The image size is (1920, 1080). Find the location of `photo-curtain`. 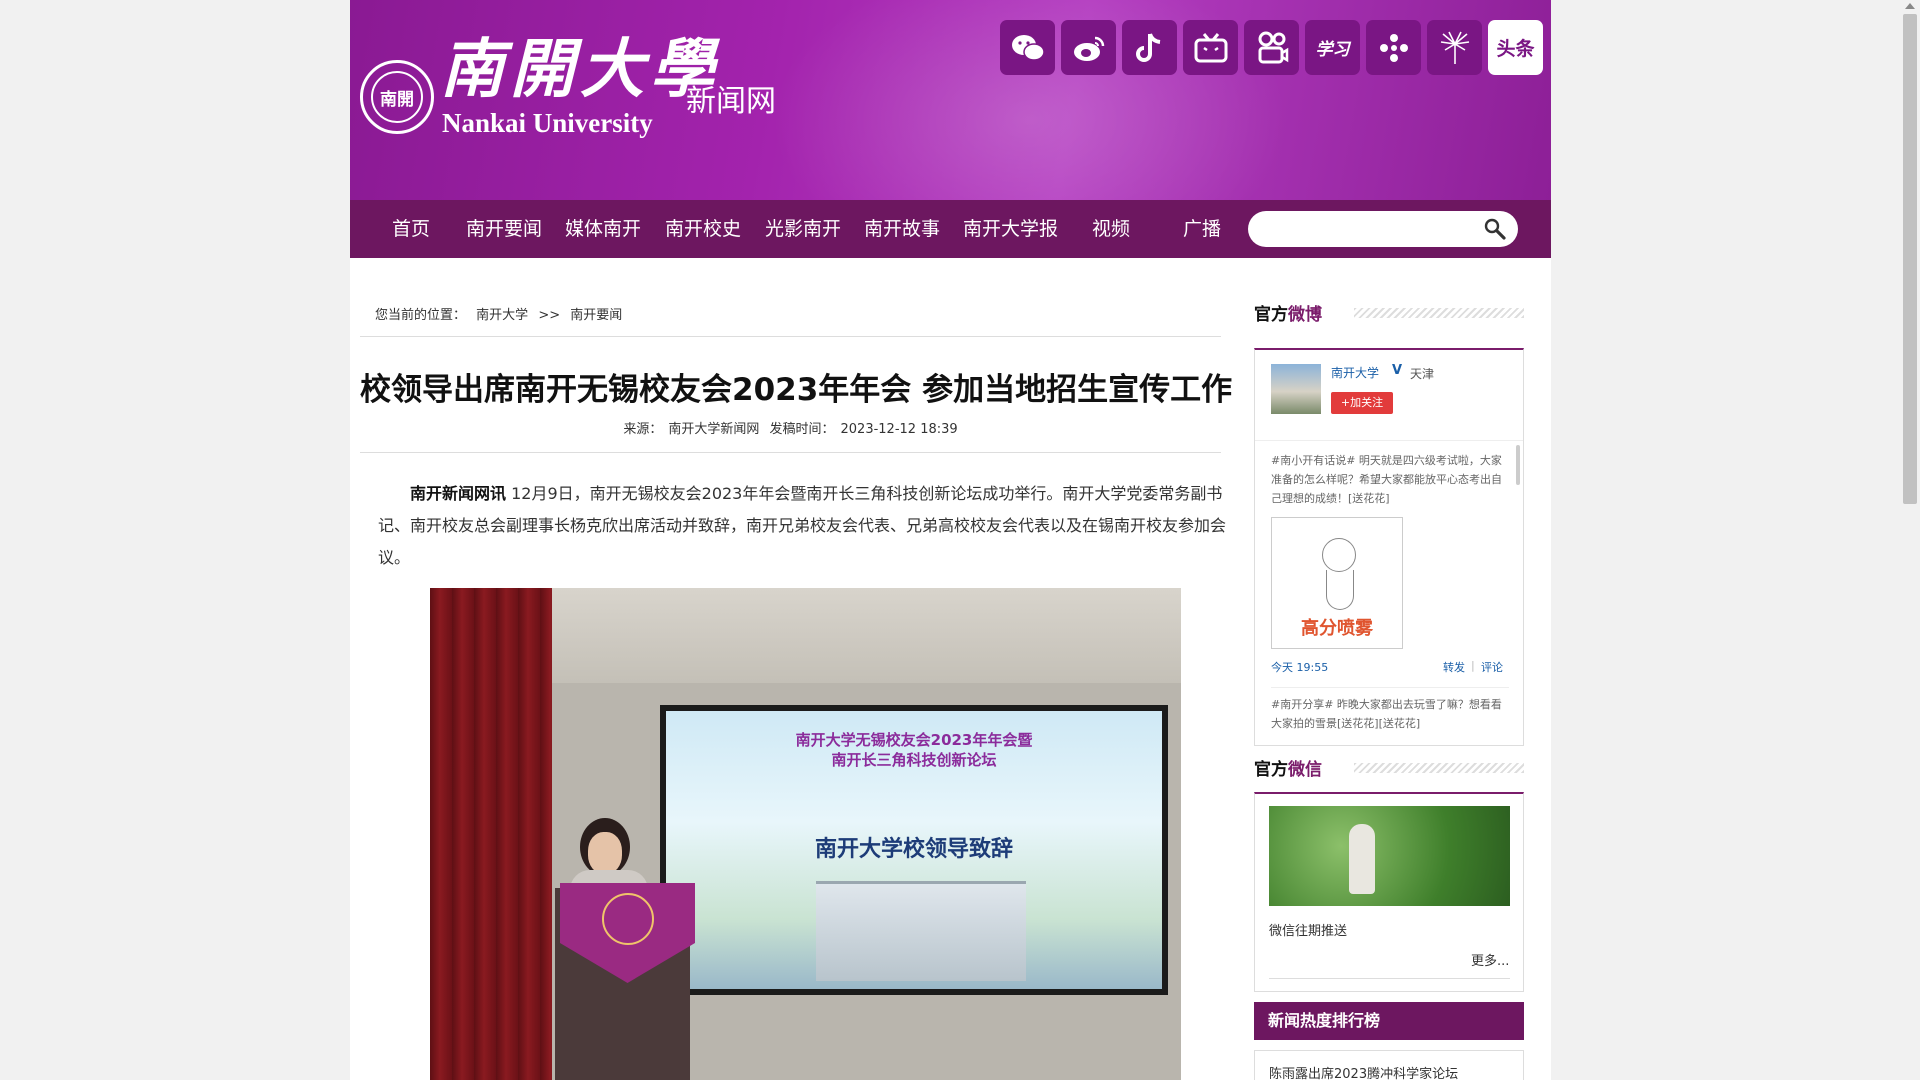

photo-curtain is located at coordinates (491, 834).